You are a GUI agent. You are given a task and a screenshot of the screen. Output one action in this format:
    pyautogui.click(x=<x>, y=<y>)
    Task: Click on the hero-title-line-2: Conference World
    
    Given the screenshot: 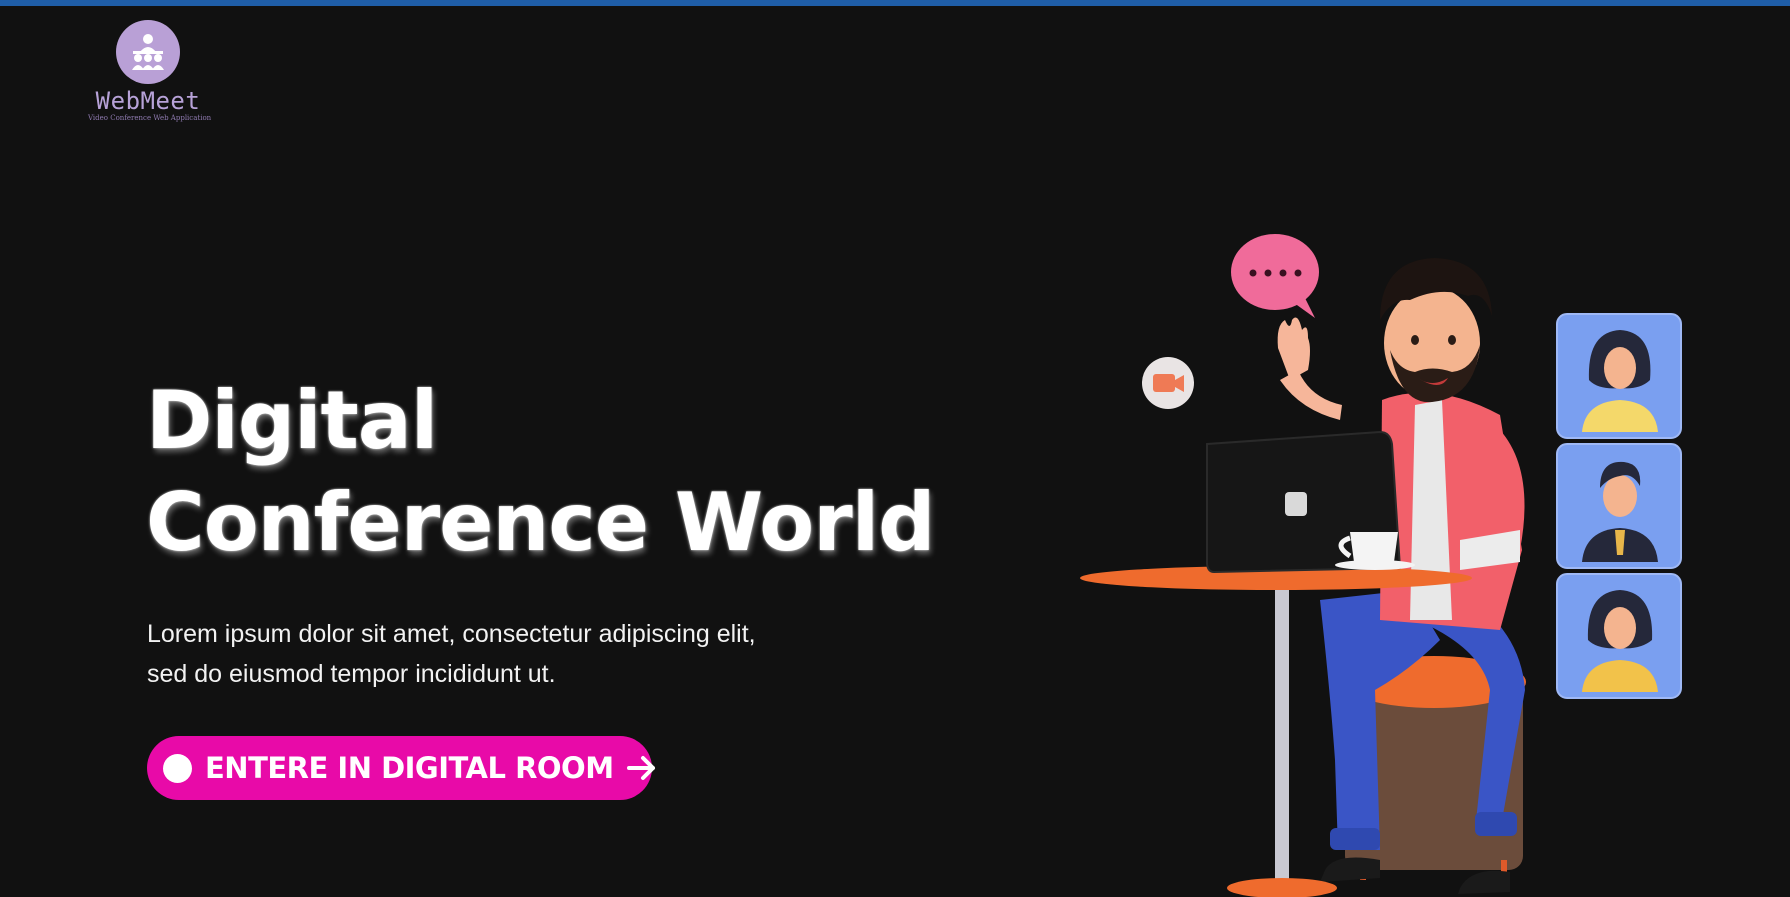 What is the action you would take?
    pyautogui.click(x=540, y=522)
    